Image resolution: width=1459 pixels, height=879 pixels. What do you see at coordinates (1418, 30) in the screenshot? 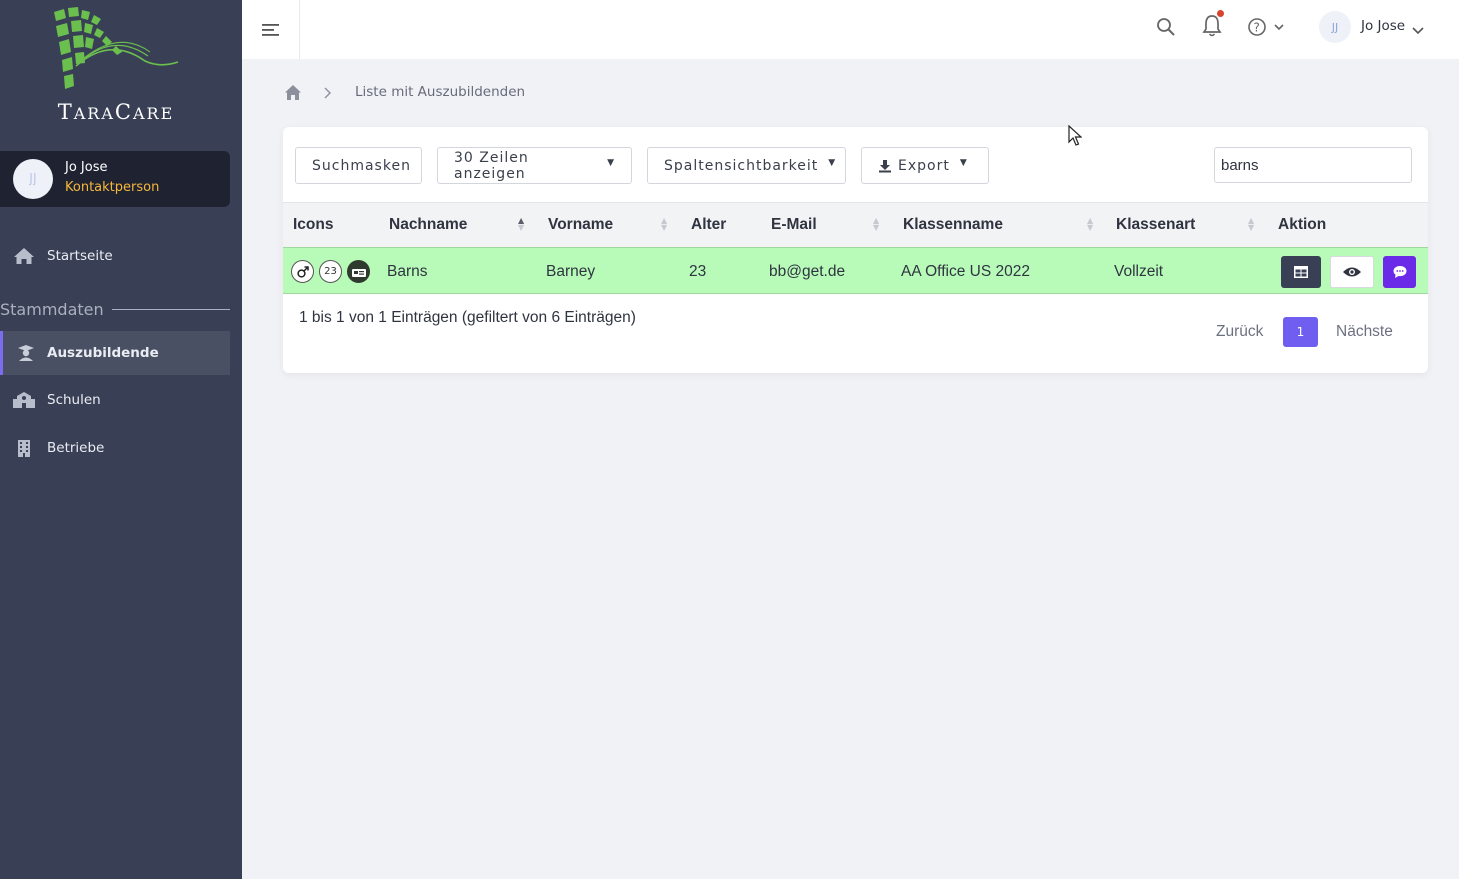
I see `chevron-down-icon` at bounding box center [1418, 30].